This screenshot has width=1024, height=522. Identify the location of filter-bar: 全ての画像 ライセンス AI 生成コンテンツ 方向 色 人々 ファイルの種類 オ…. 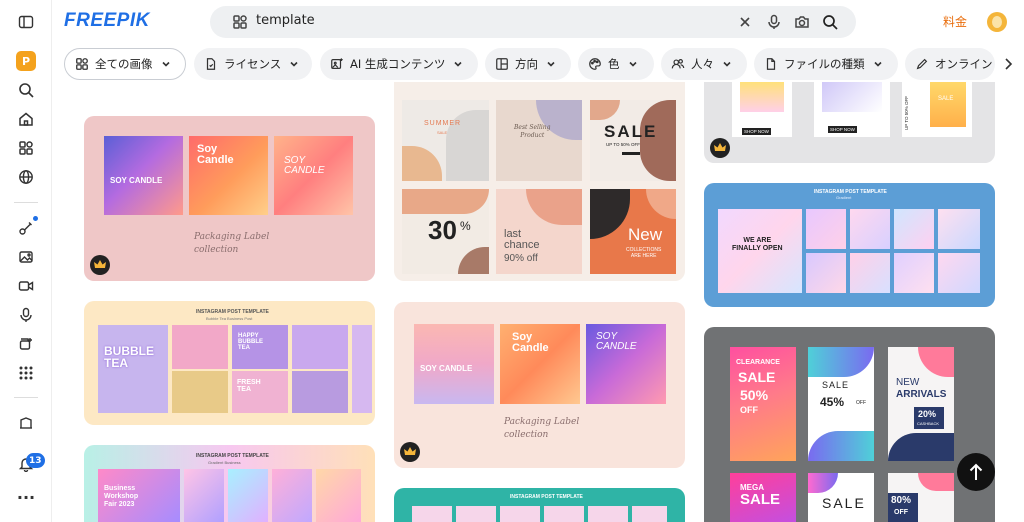
(544, 64).